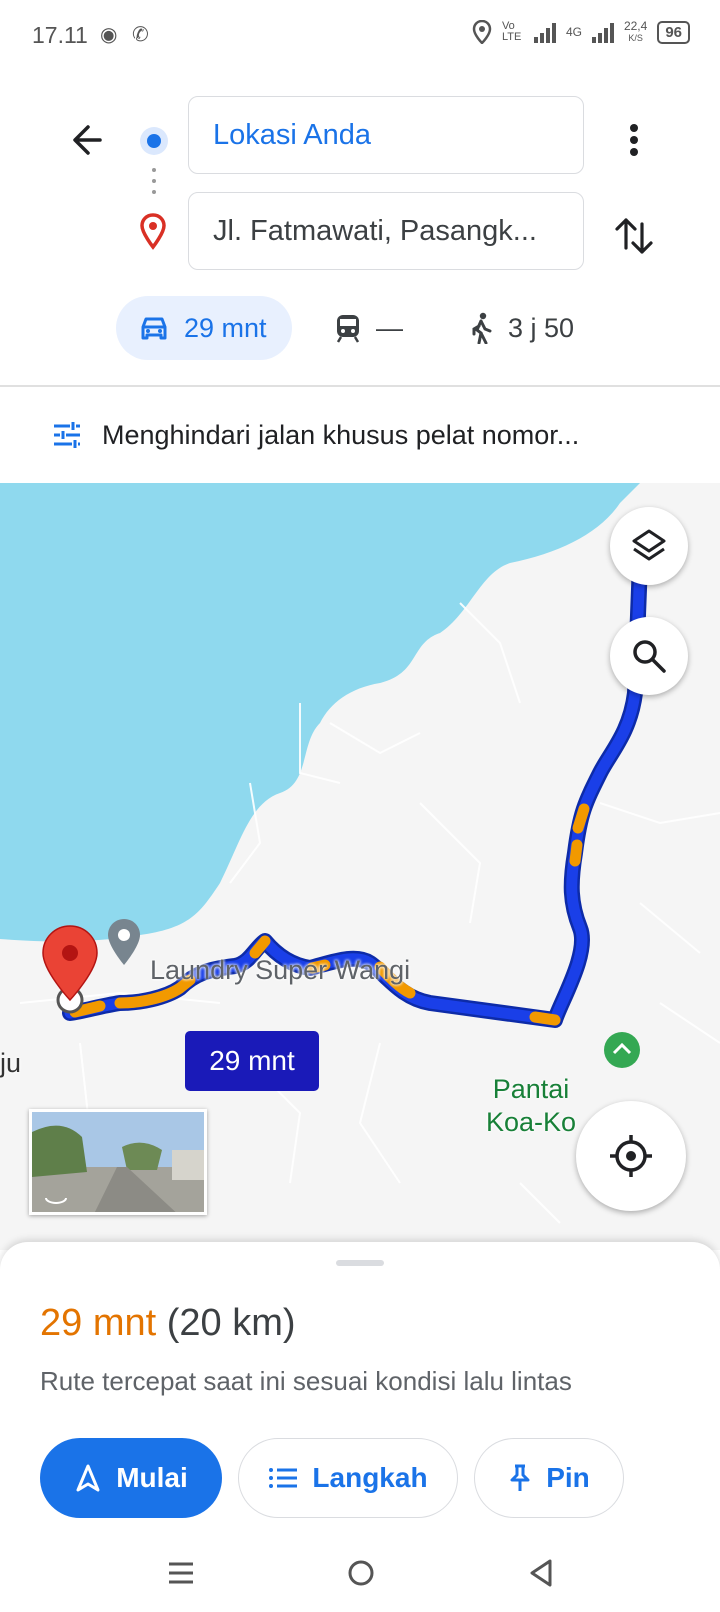  What do you see at coordinates (109, 35) in the screenshot?
I see `app-notification-icon: ◉` at bounding box center [109, 35].